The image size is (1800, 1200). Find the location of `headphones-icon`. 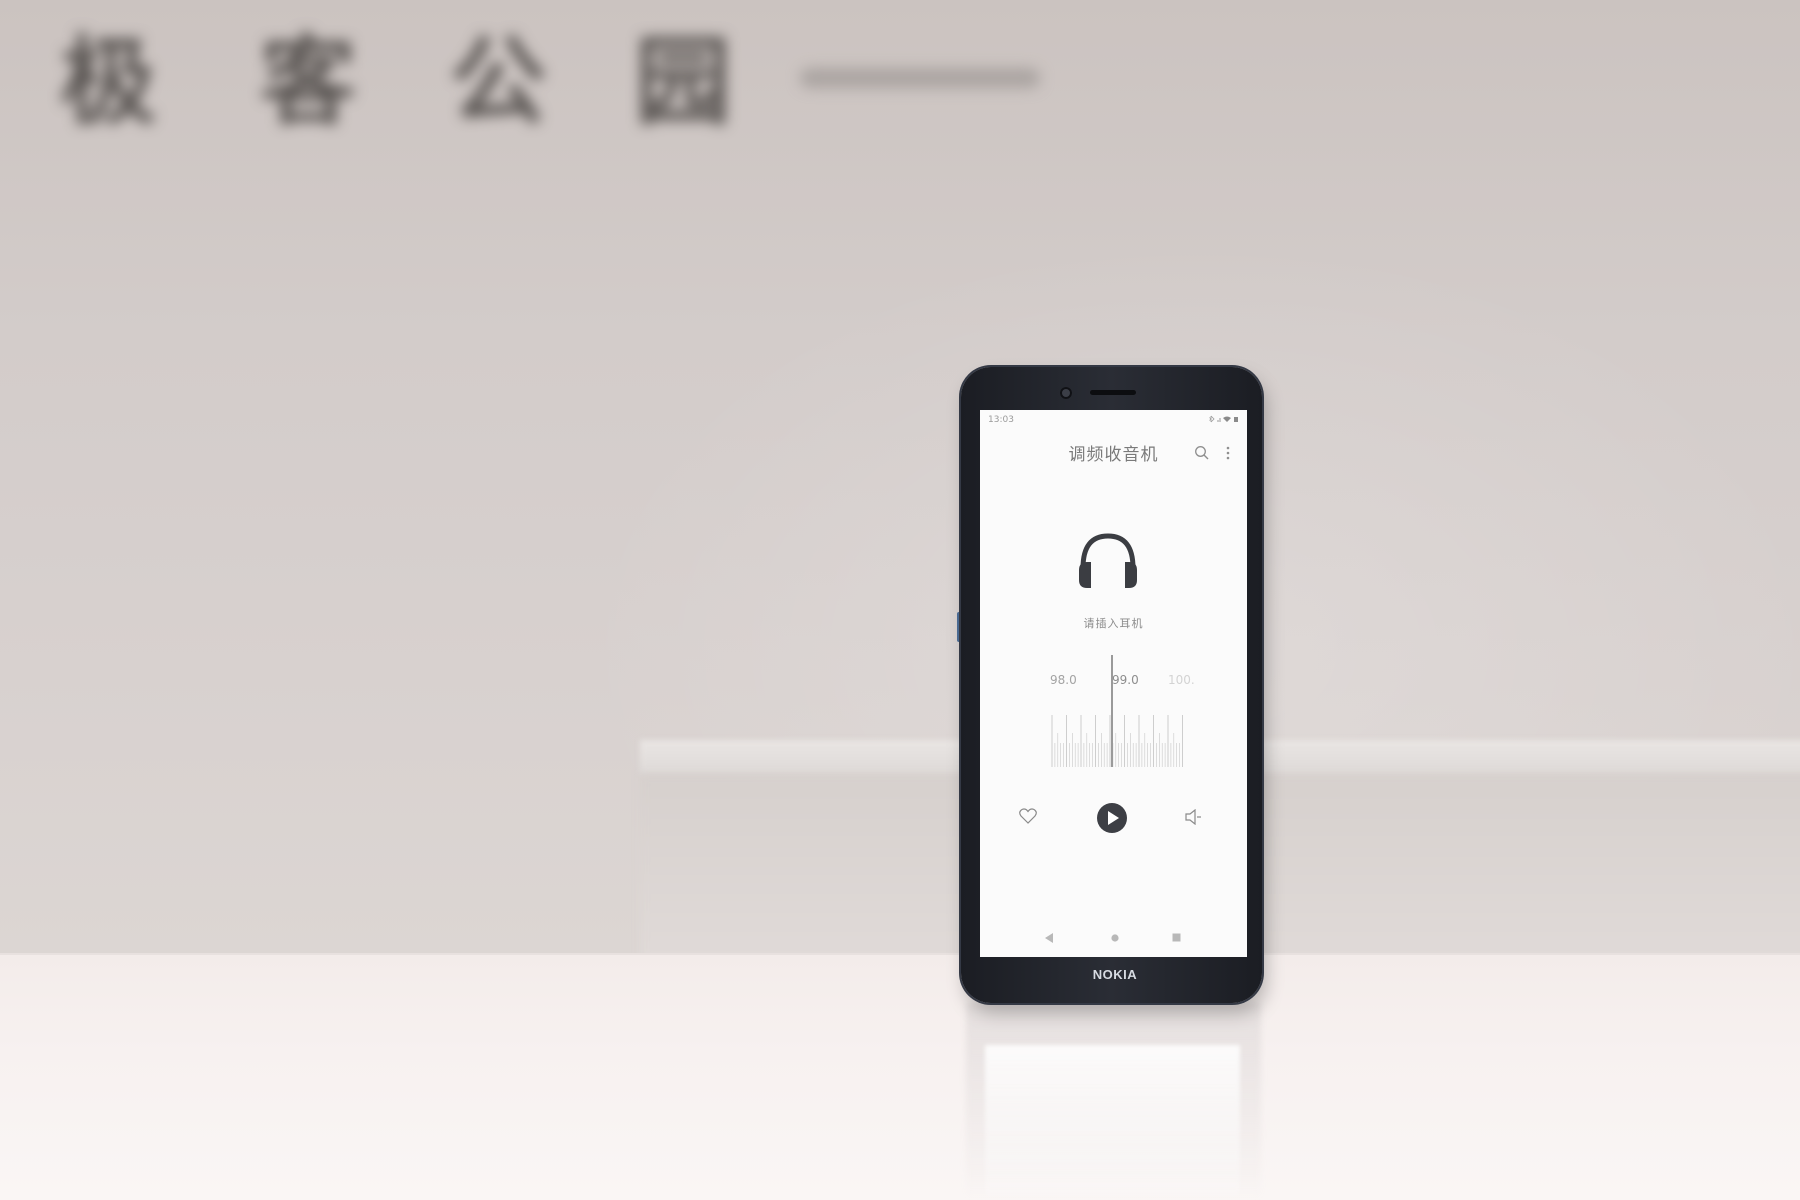

headphones-icon is located at coordinates (1108, 560).